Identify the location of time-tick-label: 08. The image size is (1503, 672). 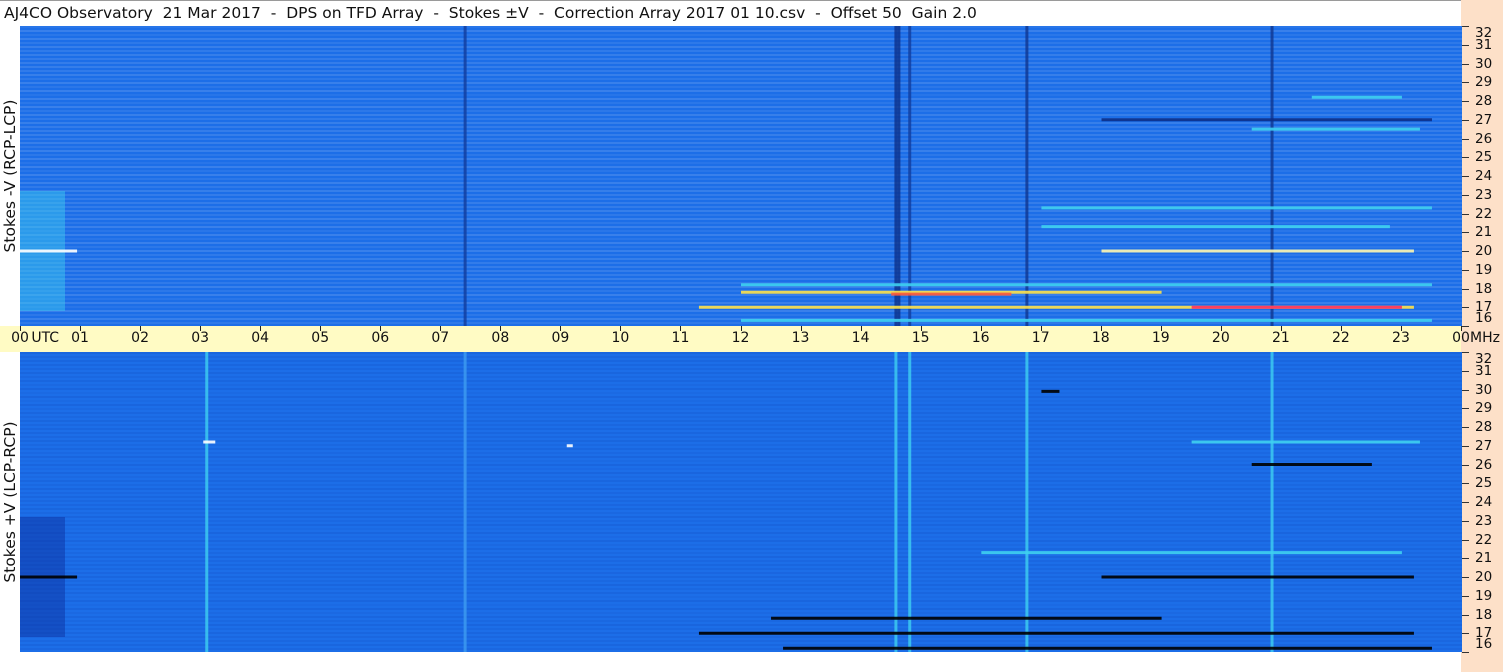
(500, 338).